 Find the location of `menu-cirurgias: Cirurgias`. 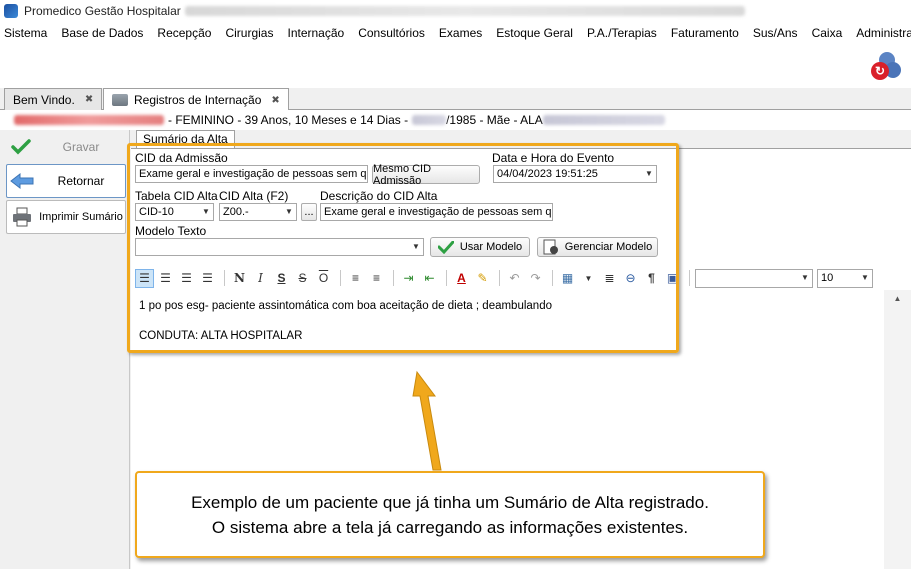

menu-cirurgias: Cirurgias is located at coordinates (249, 33).